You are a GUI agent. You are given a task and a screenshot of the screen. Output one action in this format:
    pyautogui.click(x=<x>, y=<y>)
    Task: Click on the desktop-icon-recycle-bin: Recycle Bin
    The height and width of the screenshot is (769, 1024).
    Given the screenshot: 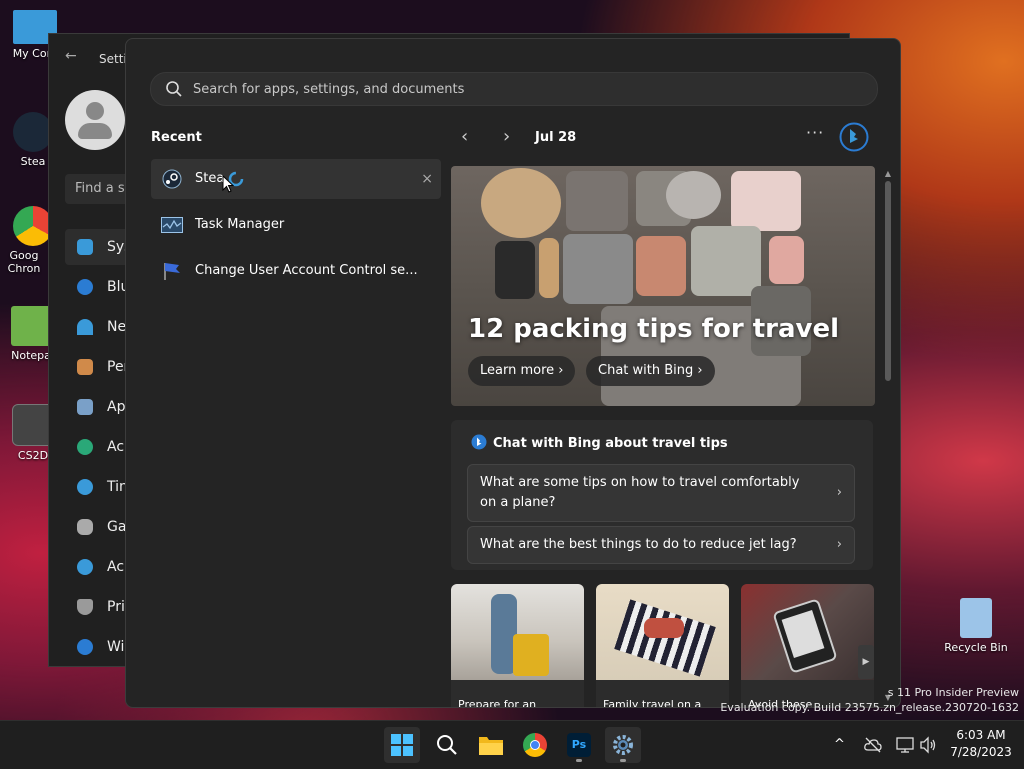 What is the action you would take?
    pyautogui.click(x=976, y=626)
    